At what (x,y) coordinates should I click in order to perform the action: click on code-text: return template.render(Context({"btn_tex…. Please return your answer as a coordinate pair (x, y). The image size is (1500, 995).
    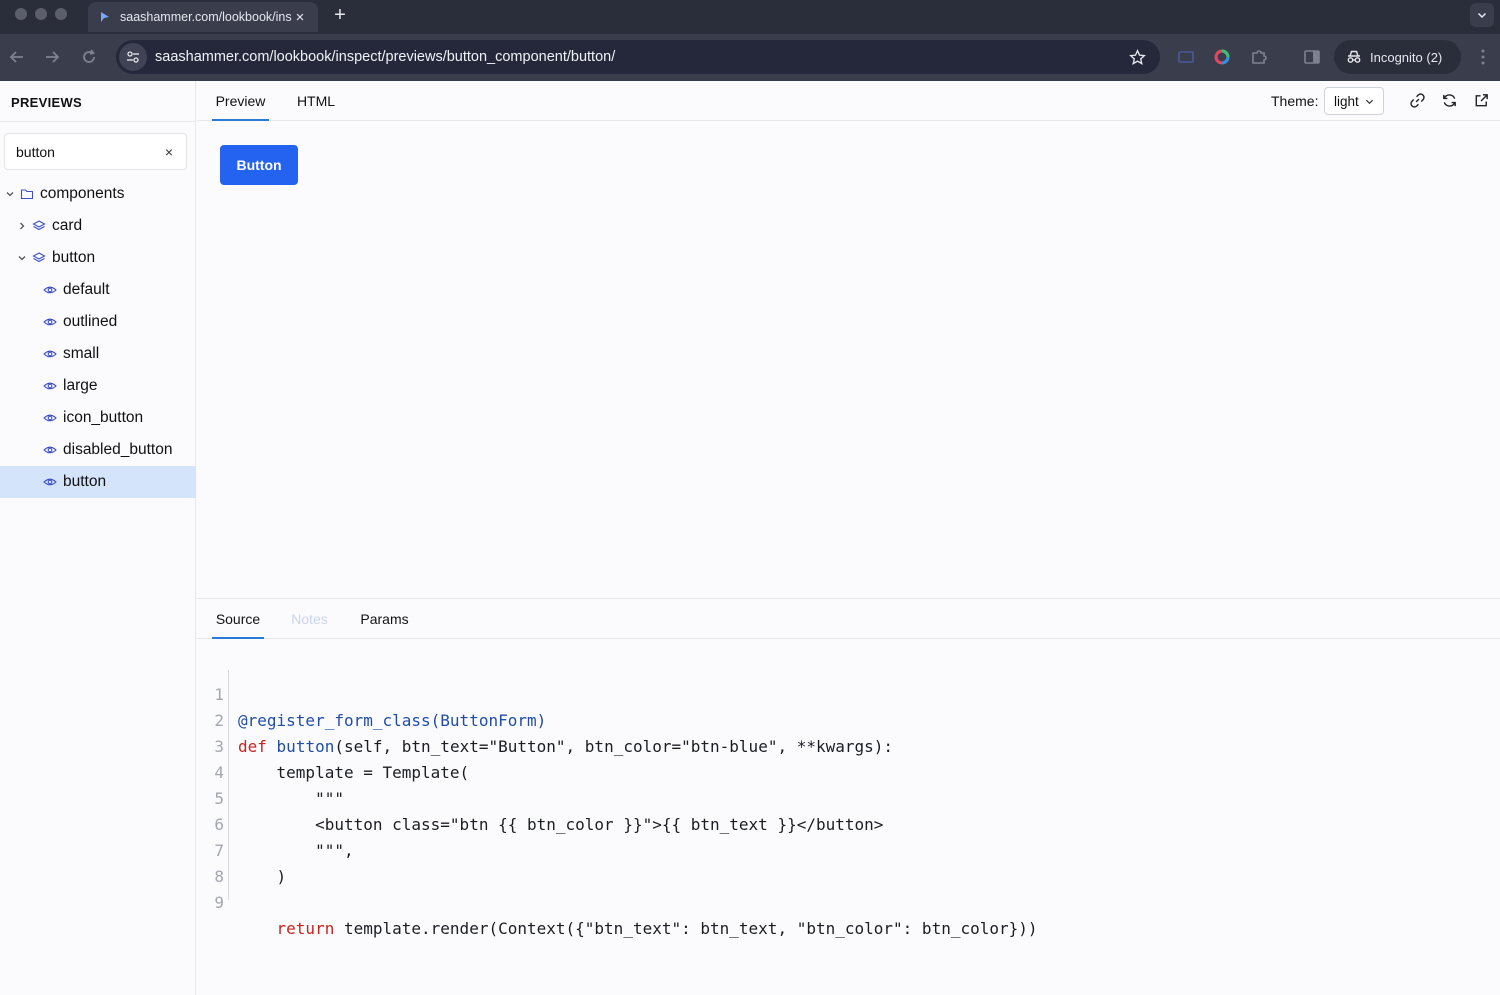
    Looking at the image, I should click on (638, 929).